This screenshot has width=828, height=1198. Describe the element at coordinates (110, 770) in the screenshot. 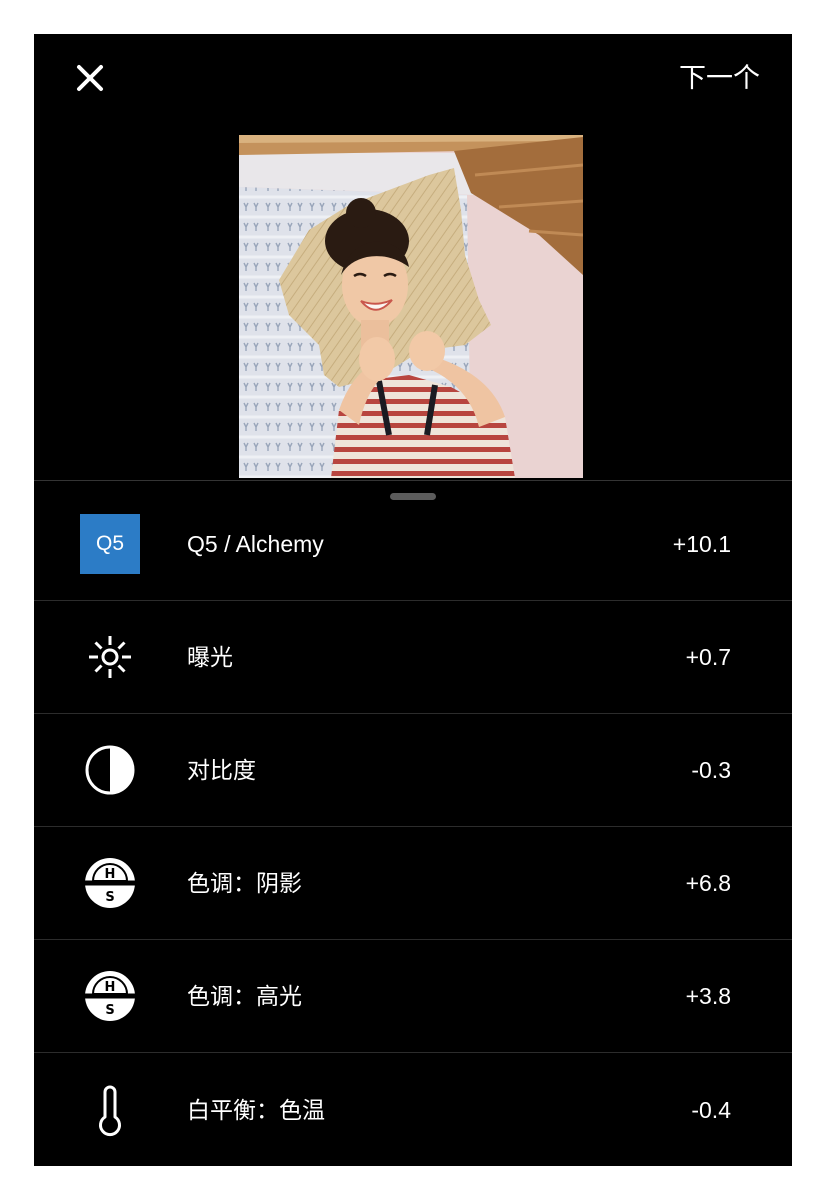

I see `contrast-icon` at that location.